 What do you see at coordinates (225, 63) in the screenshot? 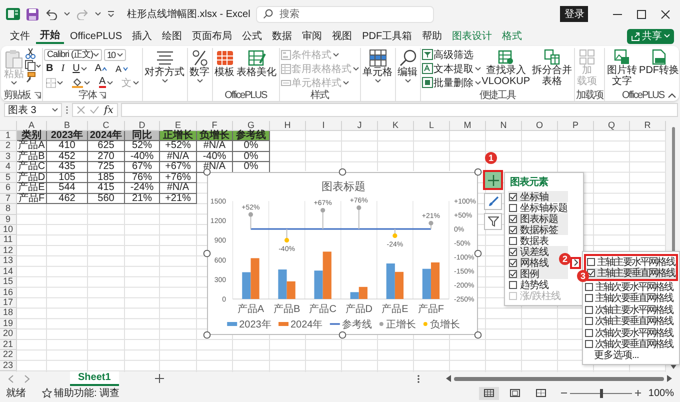
I see `template-button: 模板` at bounding box center [225, 63].